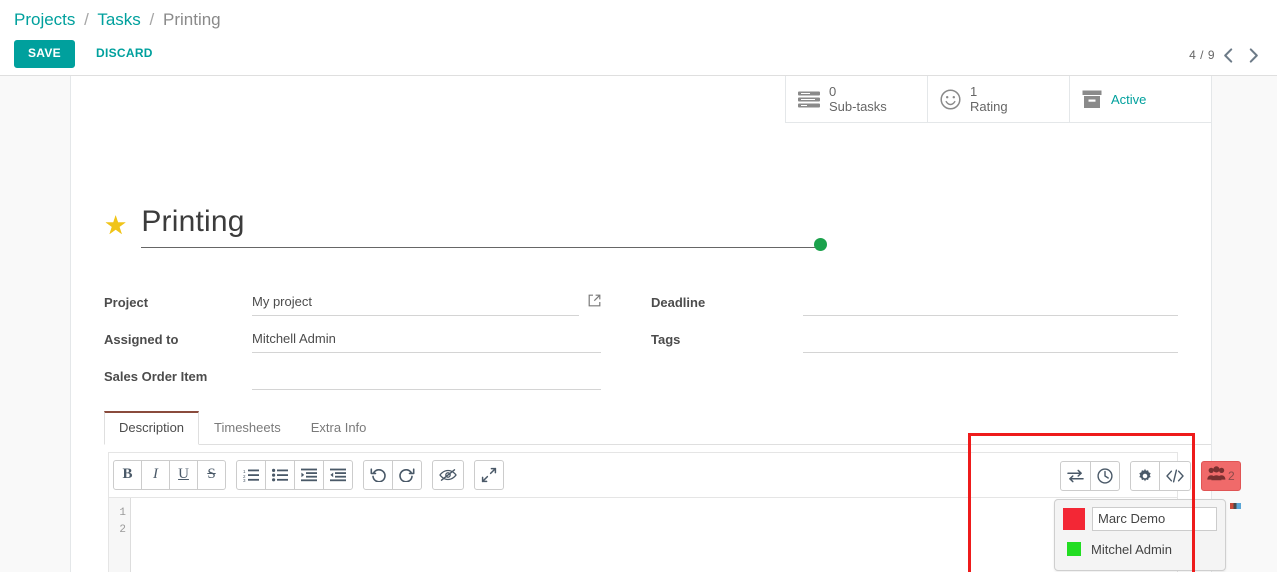 Image resolution: width=1277 pixels, height=572 pixels. I want to click on field-row-tags: Tags, so click(914, 341).